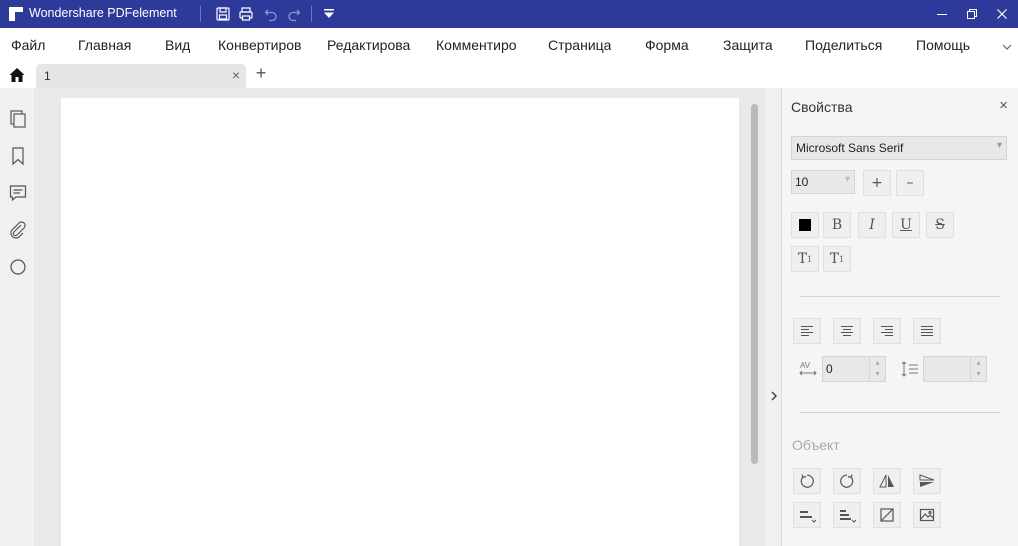 This screenshot has width=1018, height=546. I want to click on attachment-icon, so click(18, 230).